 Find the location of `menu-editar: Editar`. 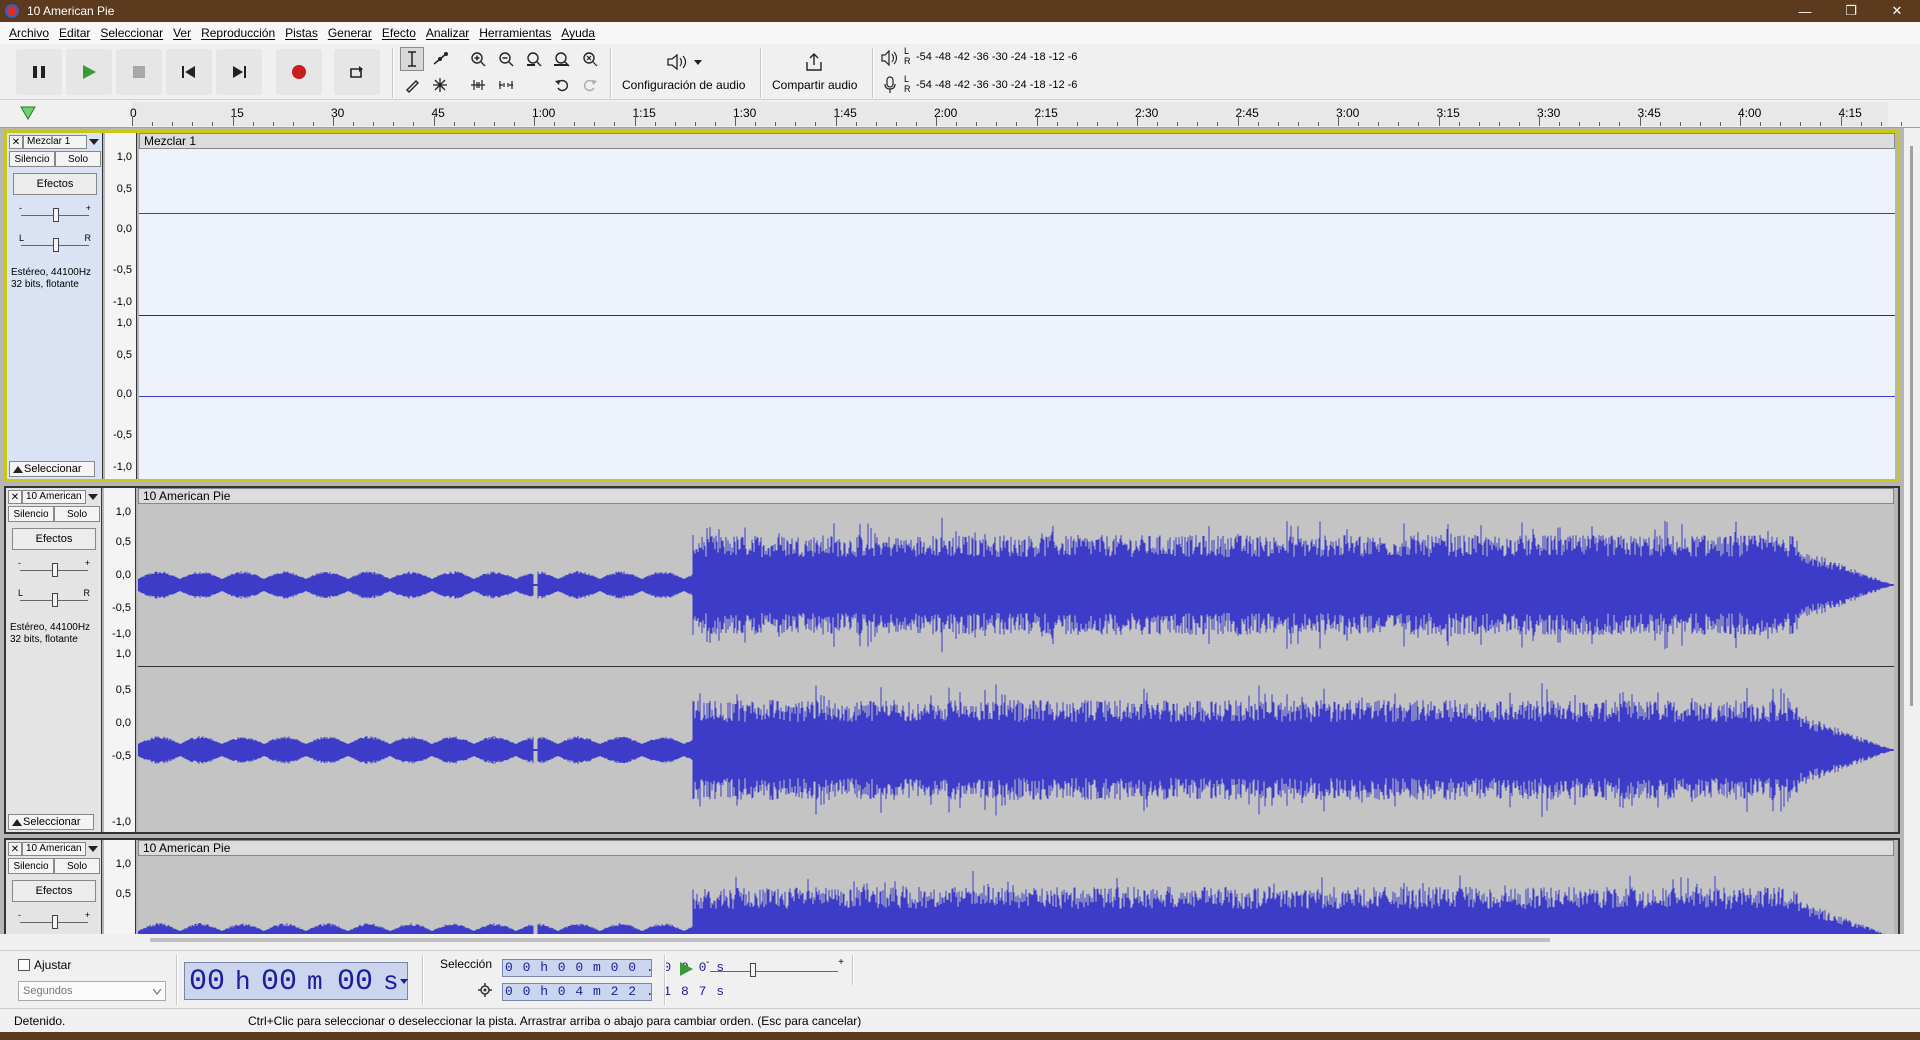

menu-editar: Editar is located at coordinates (74, 33).